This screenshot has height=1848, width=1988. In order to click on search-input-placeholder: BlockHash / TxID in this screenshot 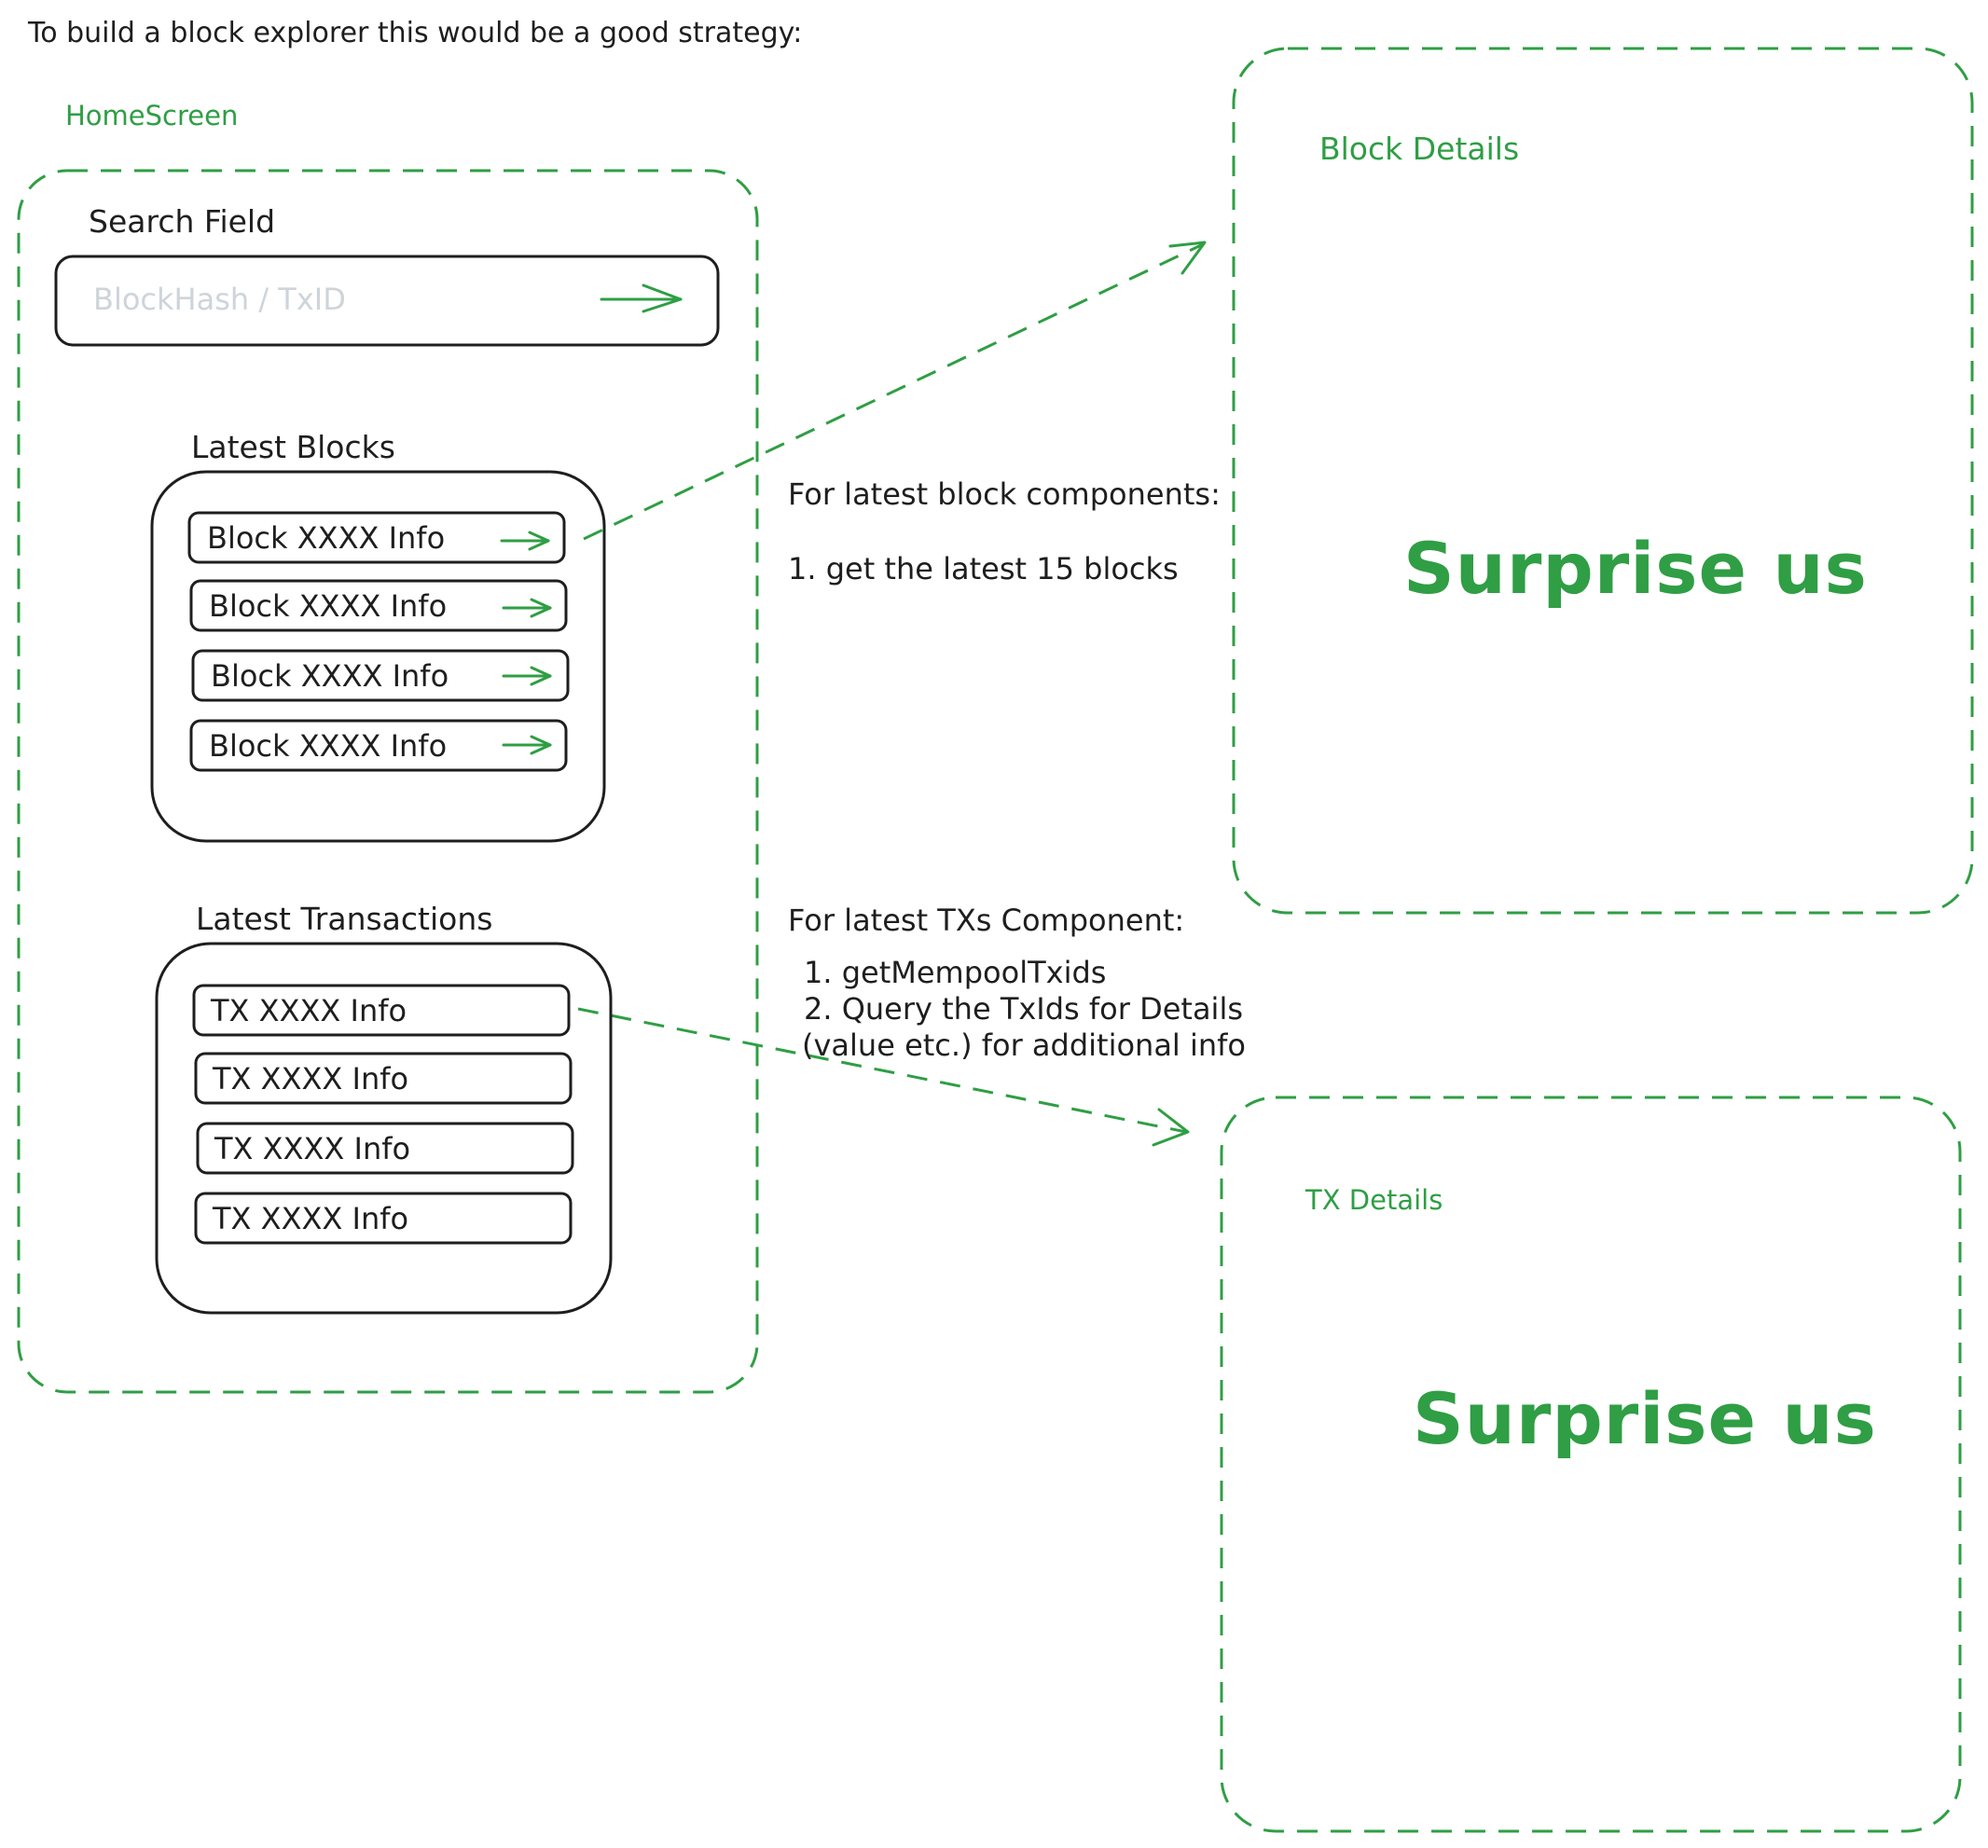, I will do `click(219, 299)`.